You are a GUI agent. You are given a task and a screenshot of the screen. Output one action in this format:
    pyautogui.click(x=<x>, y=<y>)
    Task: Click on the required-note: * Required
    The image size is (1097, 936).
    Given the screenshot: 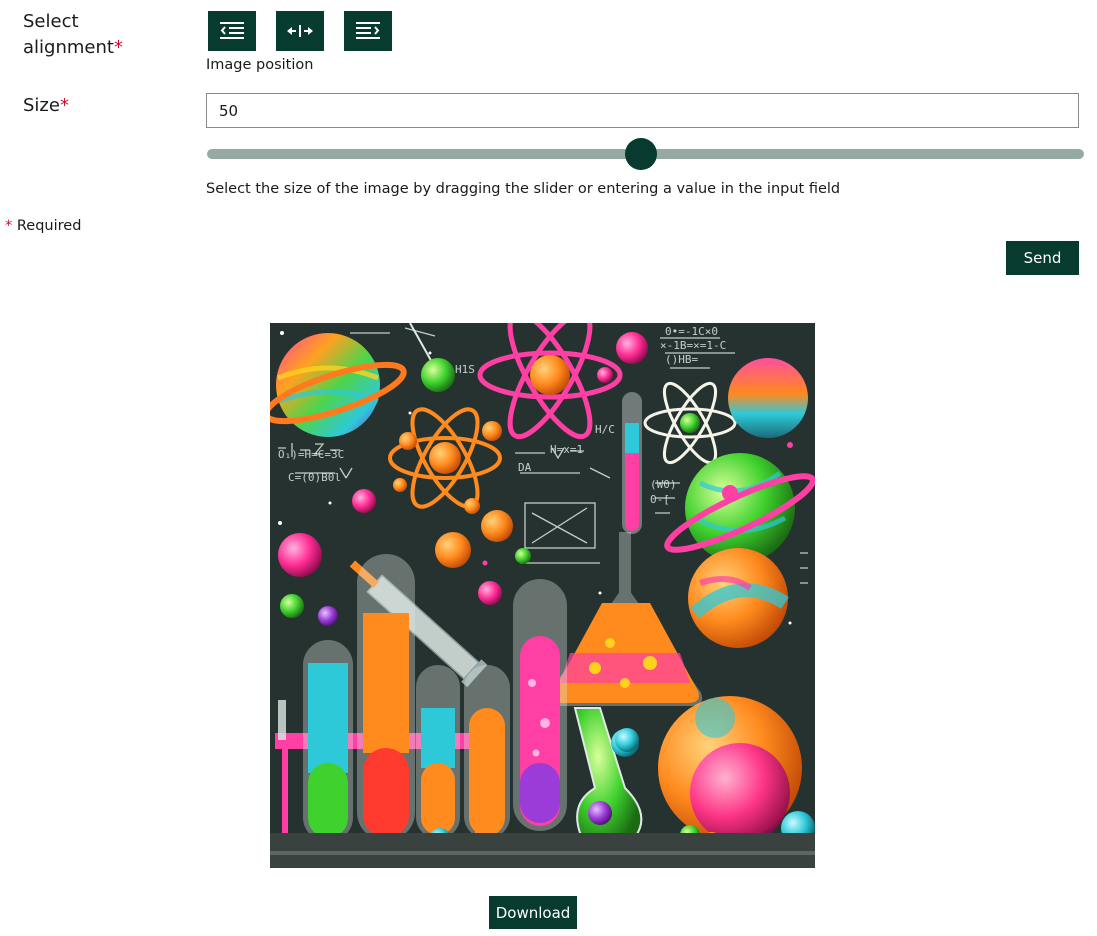 What is the action you would take?
    pyautogui.click(x=43, y=226)
    